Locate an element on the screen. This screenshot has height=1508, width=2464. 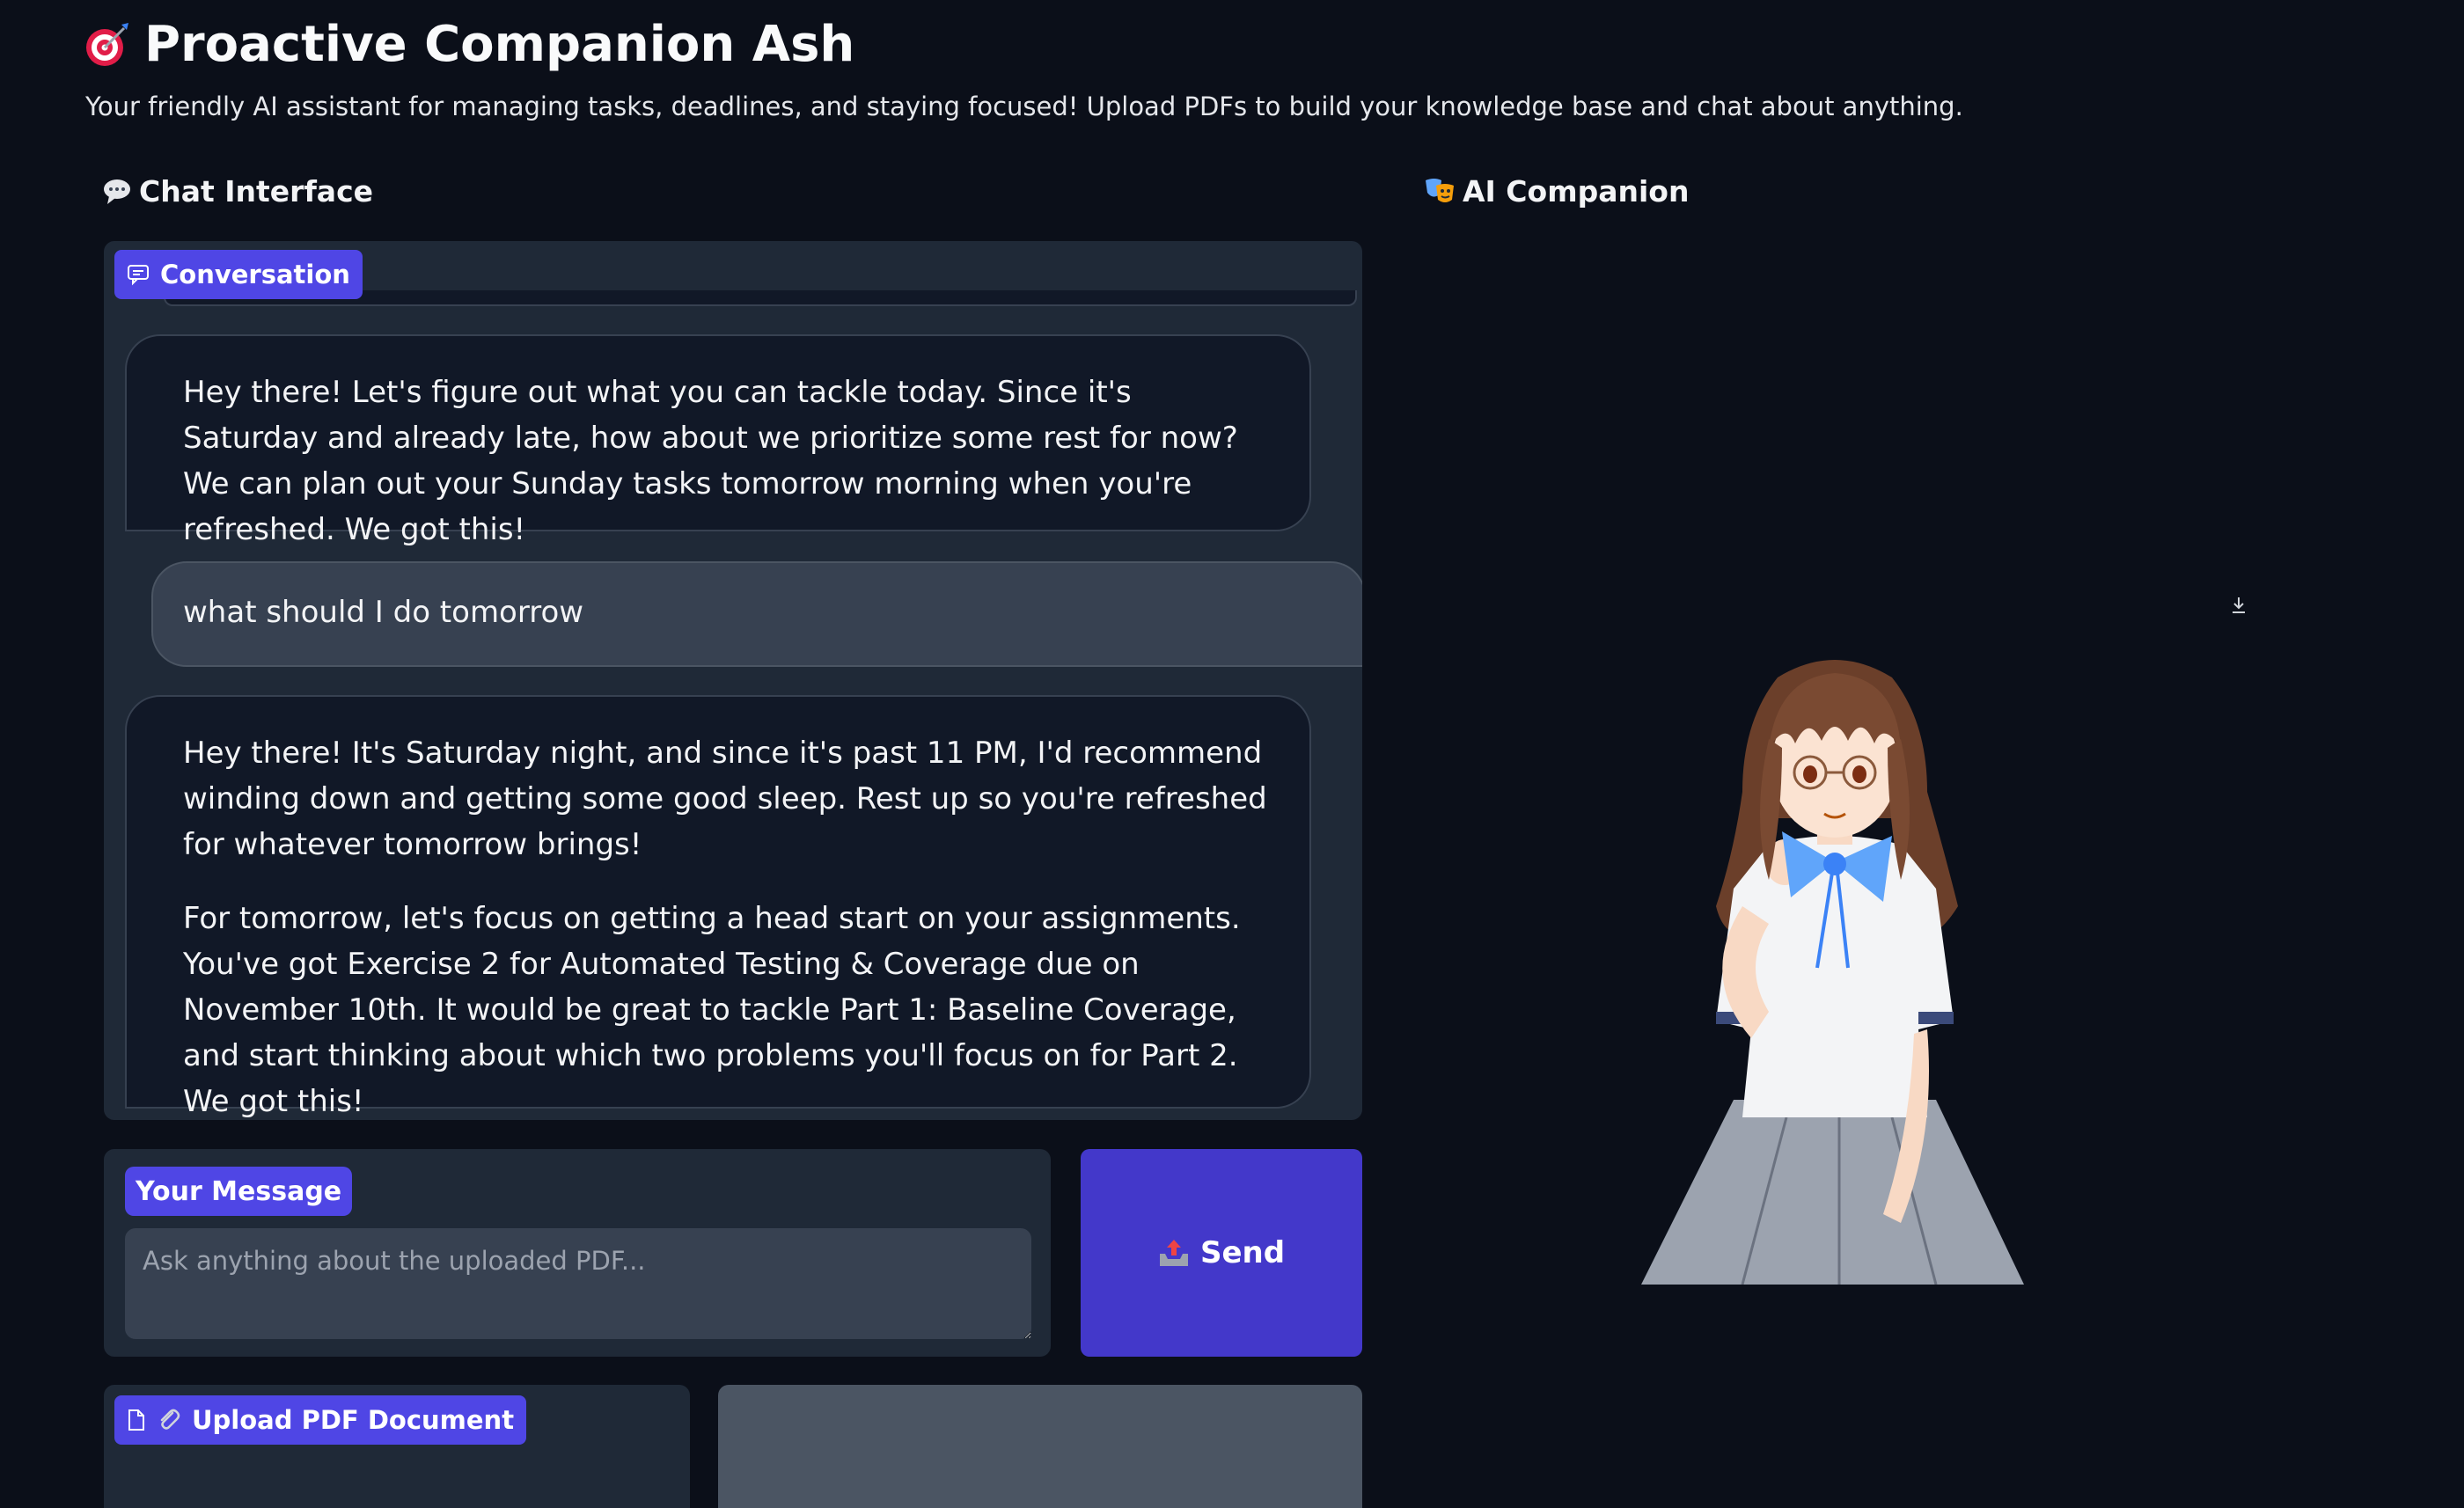
your-message-label: Your Message is located at coordinates (239, 1191).